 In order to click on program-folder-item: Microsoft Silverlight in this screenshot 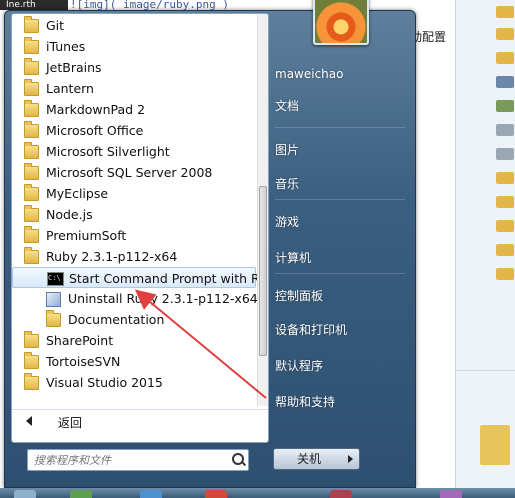, I will do `click(134, 151)`.